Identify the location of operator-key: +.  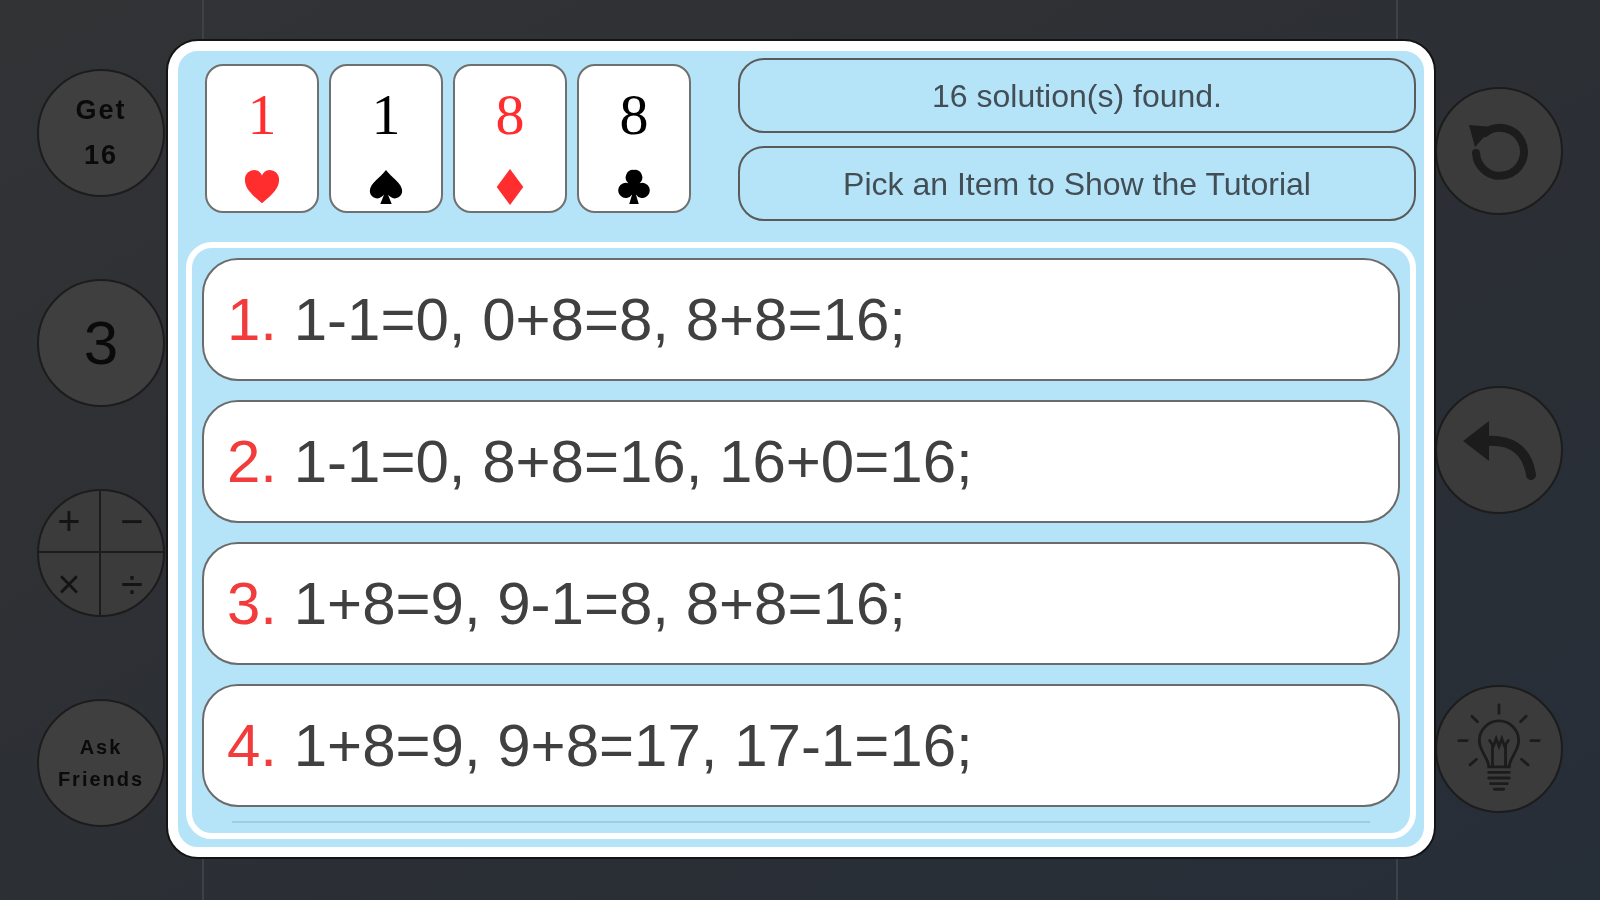
(70, 522).